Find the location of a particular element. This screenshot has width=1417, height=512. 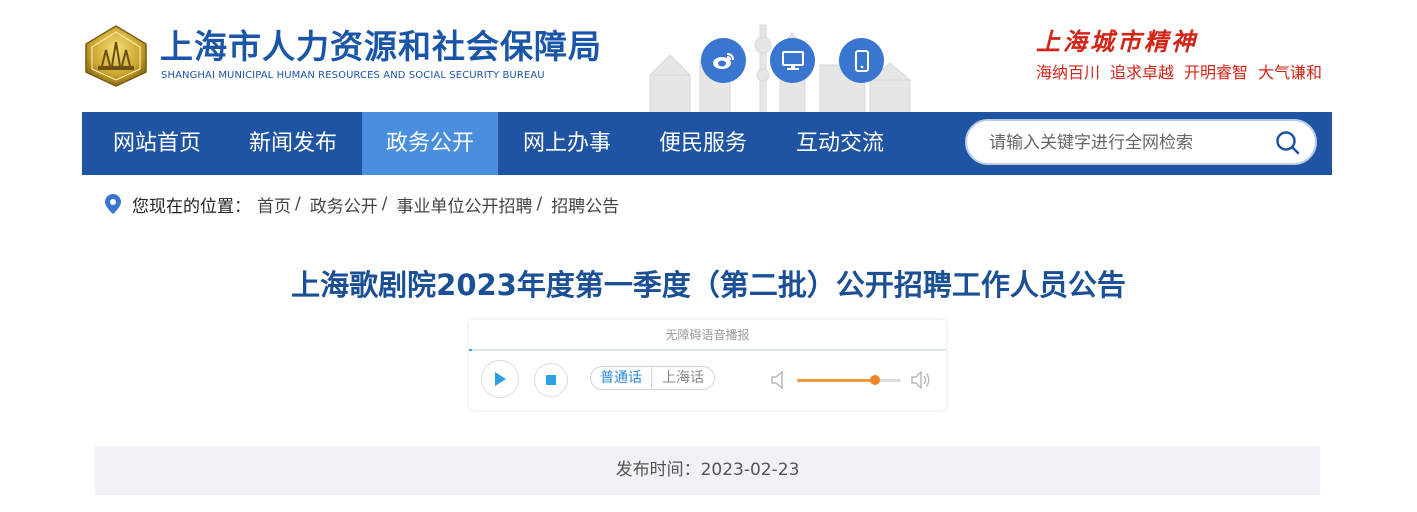

progress-track is located at coordinates (707, 350).